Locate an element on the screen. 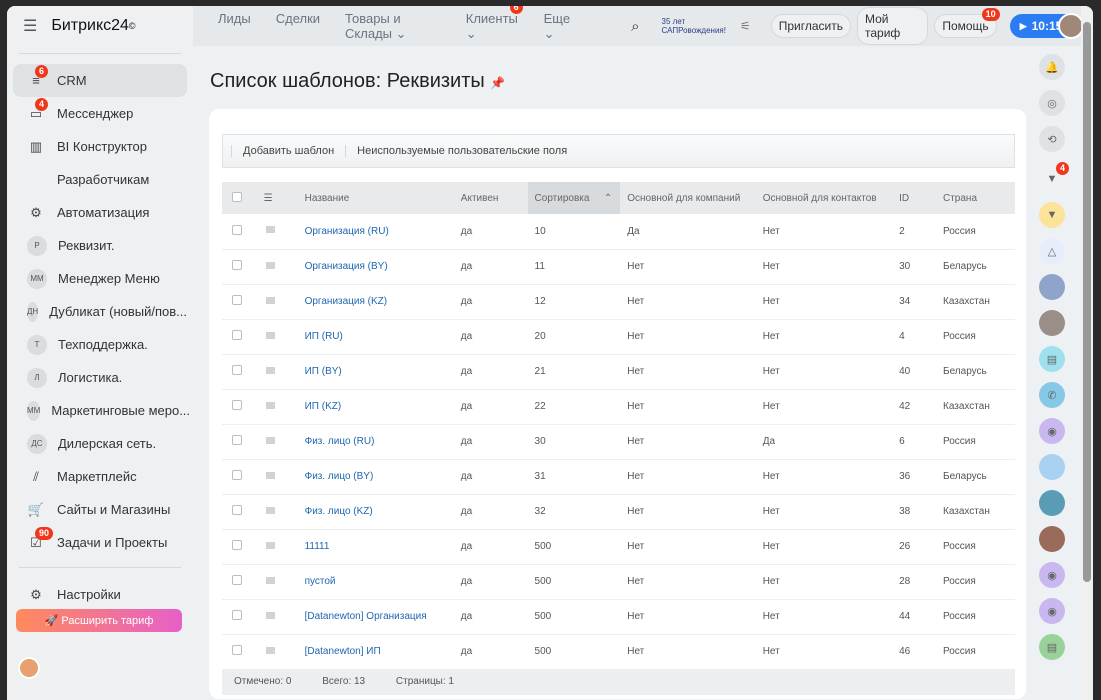  table-row: Физ. лицо (RU) да 30 Нет Да 6 Россия is located at coordinates (618, 442).